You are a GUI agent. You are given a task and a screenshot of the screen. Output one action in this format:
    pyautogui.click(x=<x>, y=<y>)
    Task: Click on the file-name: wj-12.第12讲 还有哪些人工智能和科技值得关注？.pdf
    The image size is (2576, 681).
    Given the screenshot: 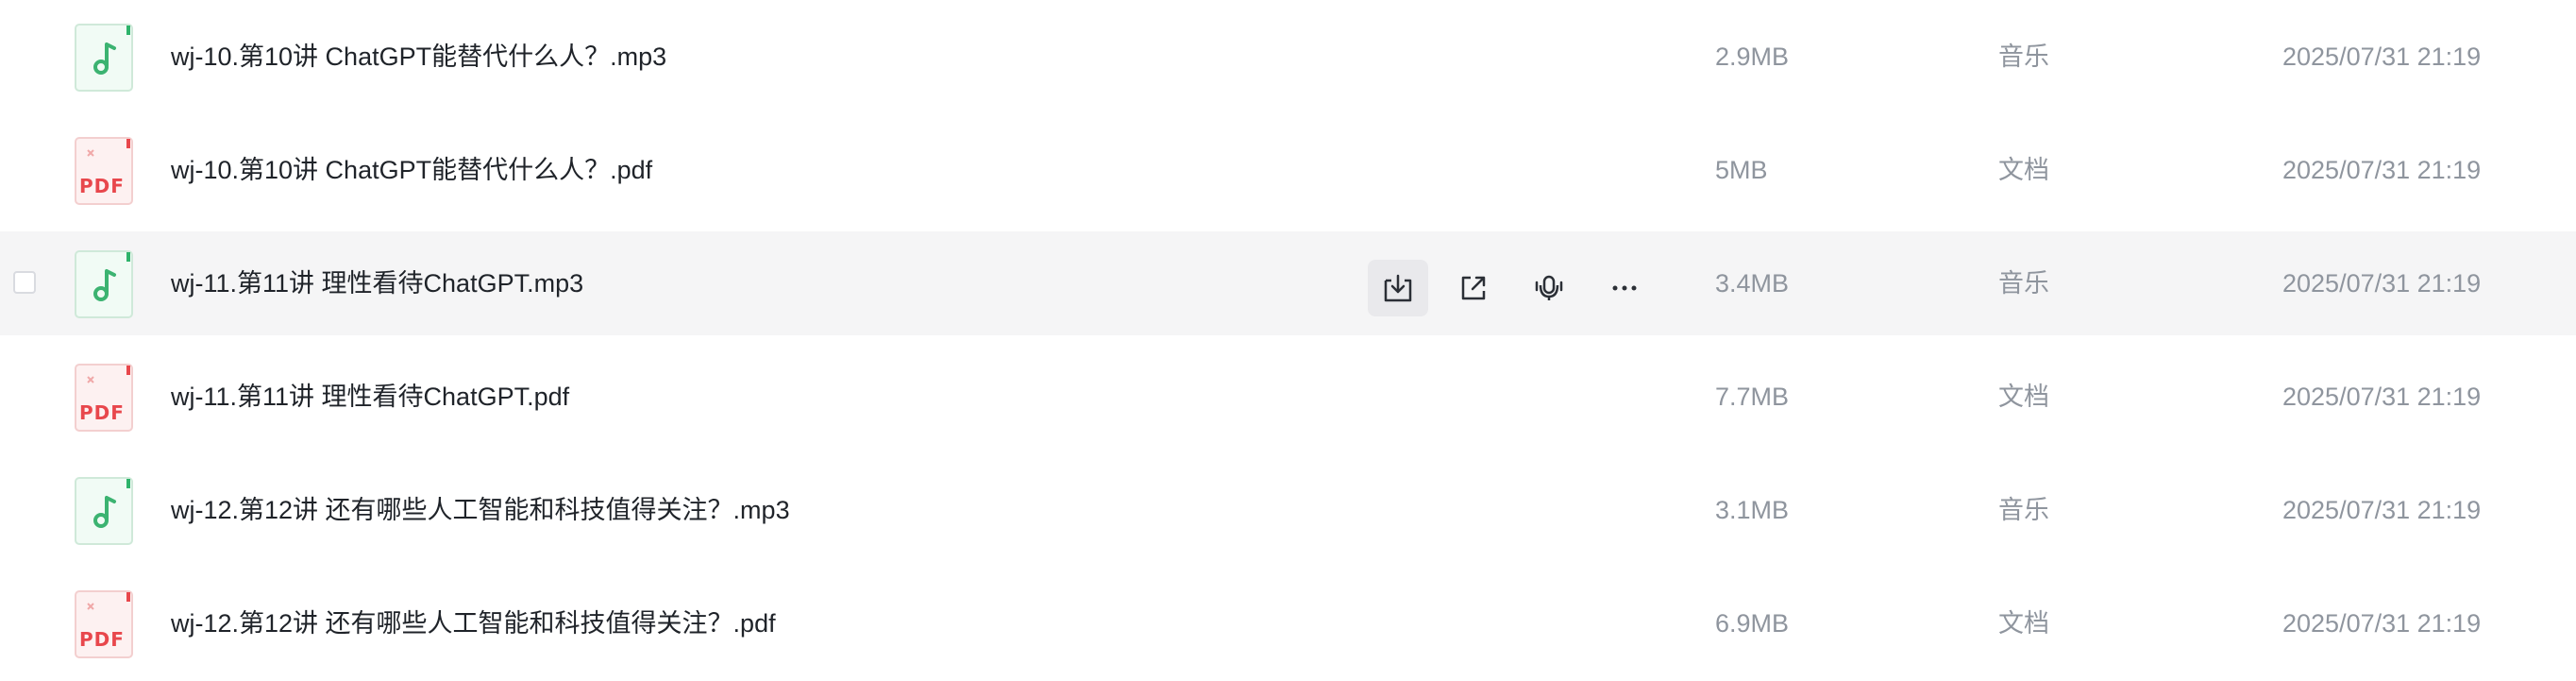 What is the action you would take?
    pyautogui.click(x=474, y=623)
    